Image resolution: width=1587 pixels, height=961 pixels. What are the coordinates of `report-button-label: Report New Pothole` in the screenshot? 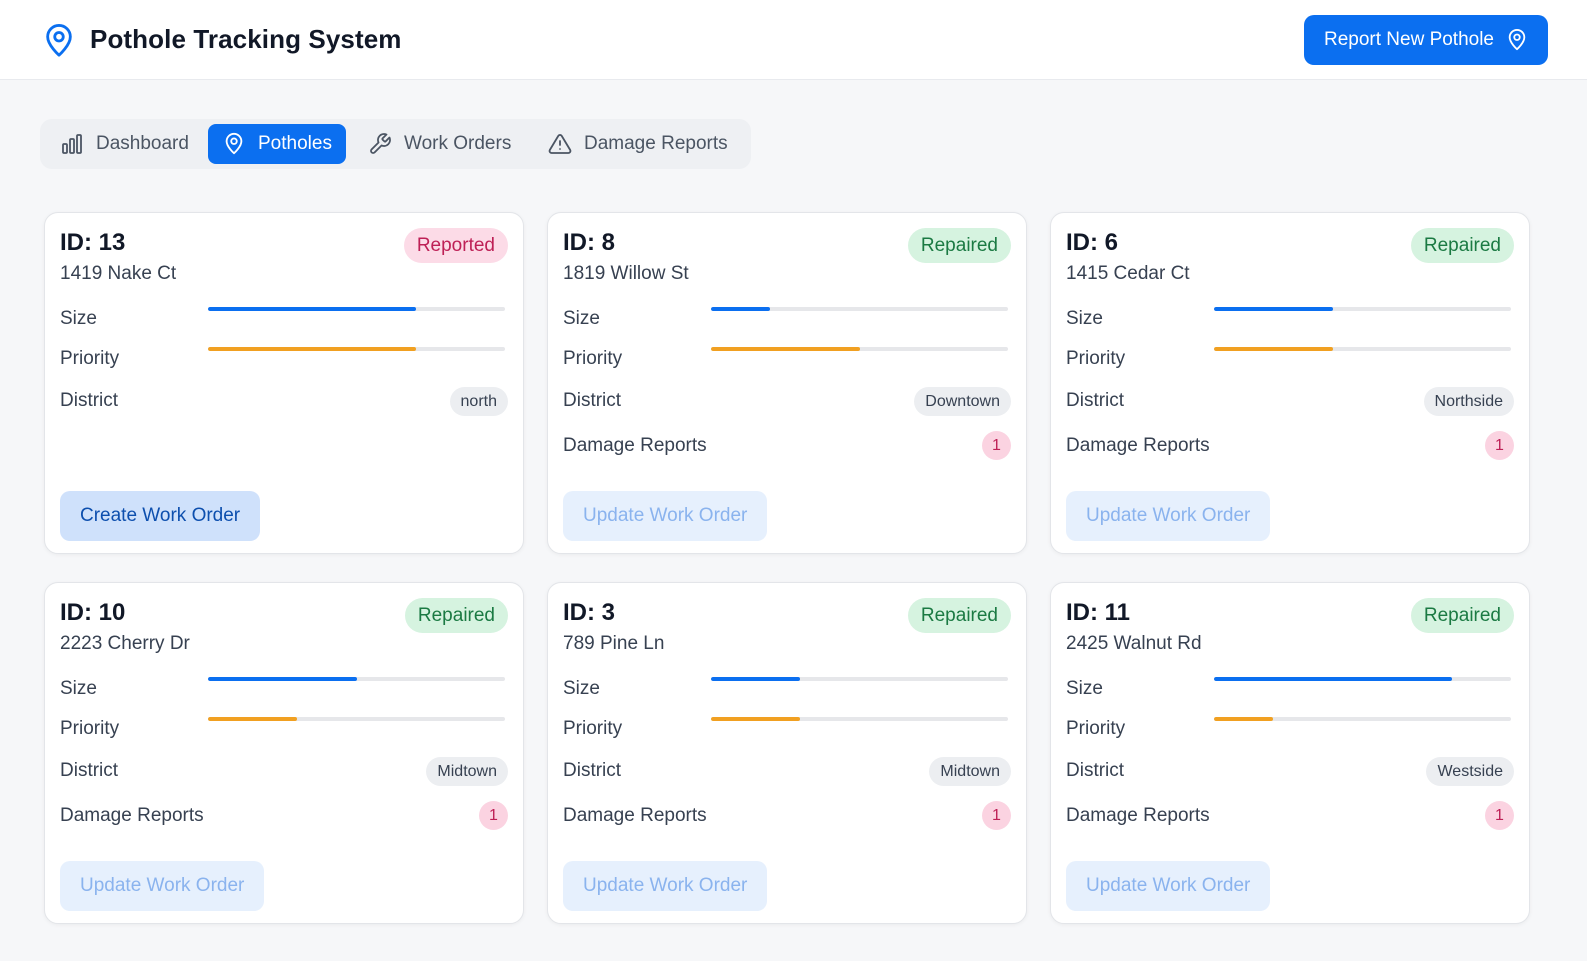 It's located at (1409, 39).